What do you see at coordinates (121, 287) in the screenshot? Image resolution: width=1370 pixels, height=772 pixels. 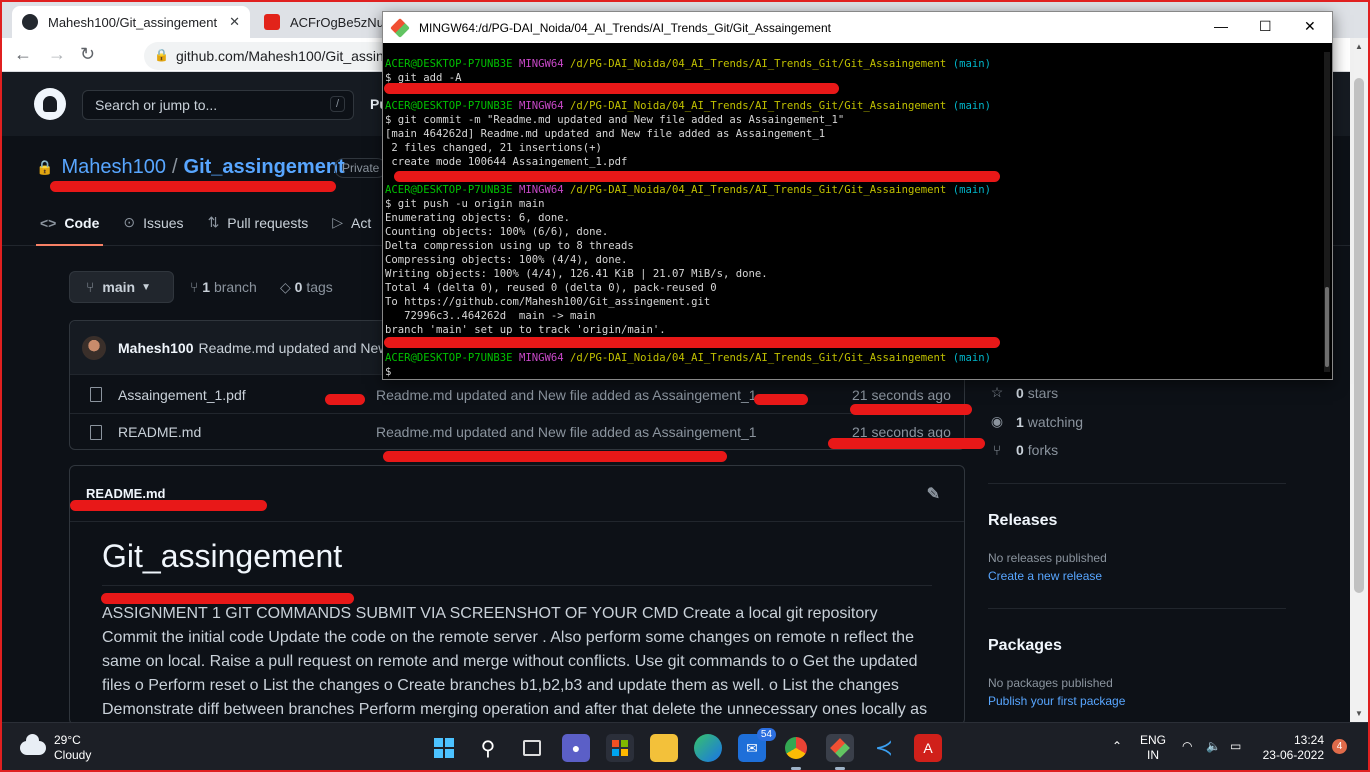 I see `branch-select-button: ⑂ main ▼` at bounding box center [121, 287].